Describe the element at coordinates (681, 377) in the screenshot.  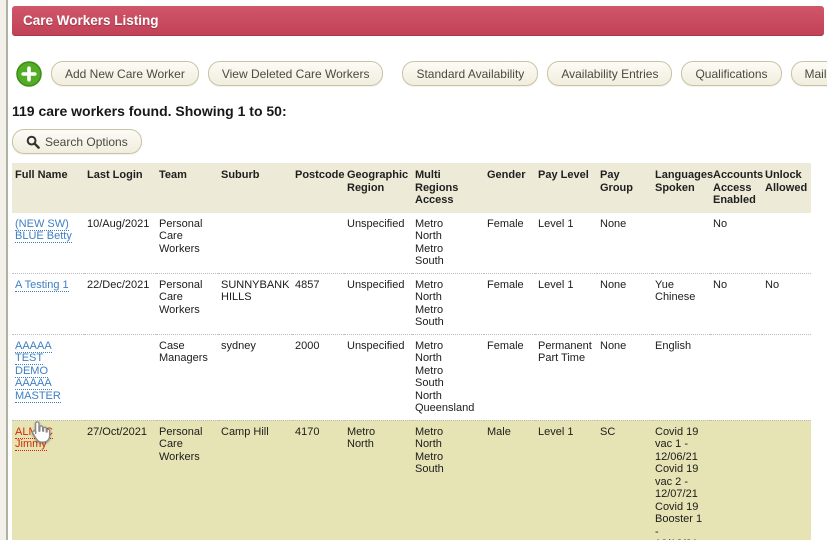
I see `cell: English` at that location.